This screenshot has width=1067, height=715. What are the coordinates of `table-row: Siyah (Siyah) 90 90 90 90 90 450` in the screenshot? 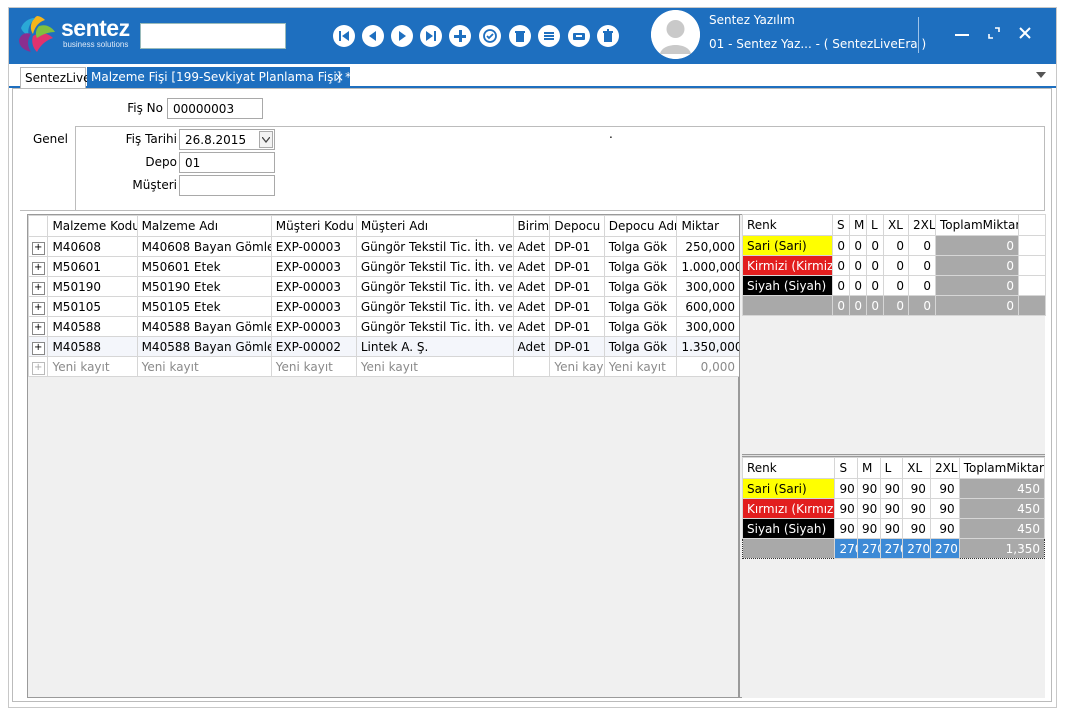 It's located at (893, 528).